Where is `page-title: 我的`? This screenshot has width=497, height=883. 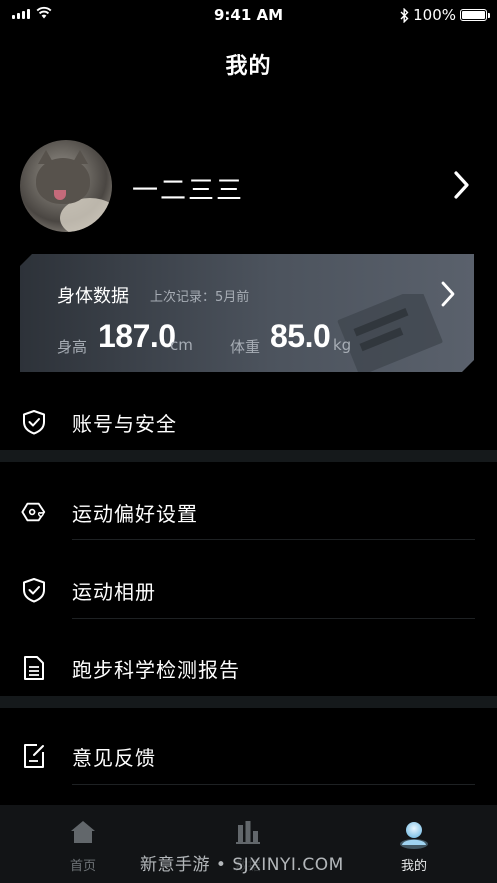 page-title: 我的 is located at coordinates (248, 66).